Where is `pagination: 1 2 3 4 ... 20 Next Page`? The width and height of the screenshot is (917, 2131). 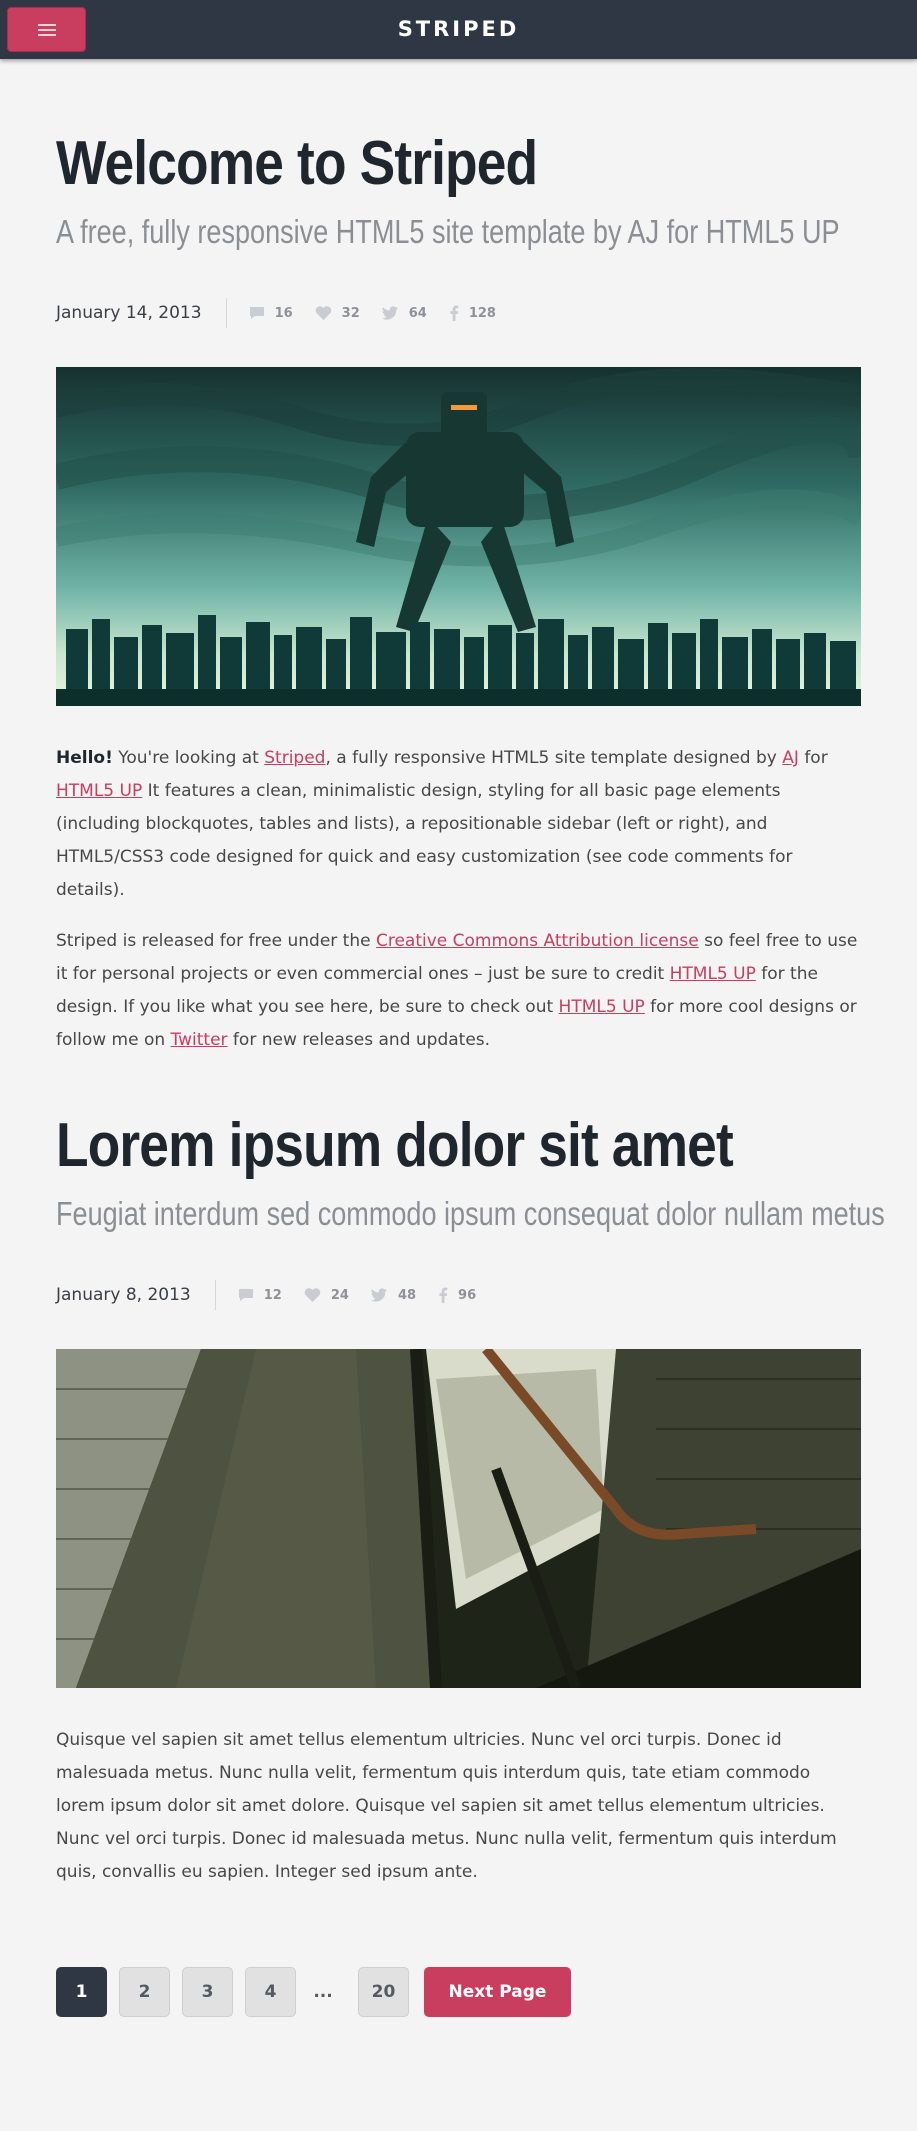
pagination: 1 2 3 4 ... 20 Next Page is located at coordinates (313, 1992).